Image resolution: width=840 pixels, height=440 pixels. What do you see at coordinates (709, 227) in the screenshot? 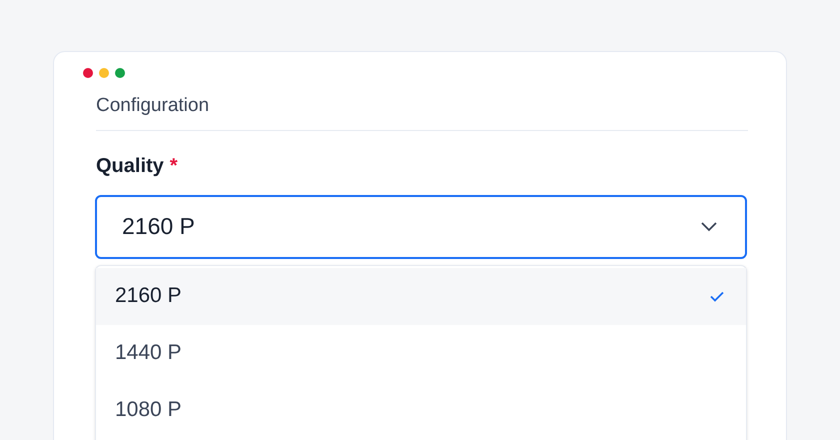
I see `chevron-down-icon` at bounding box center [709, 227].